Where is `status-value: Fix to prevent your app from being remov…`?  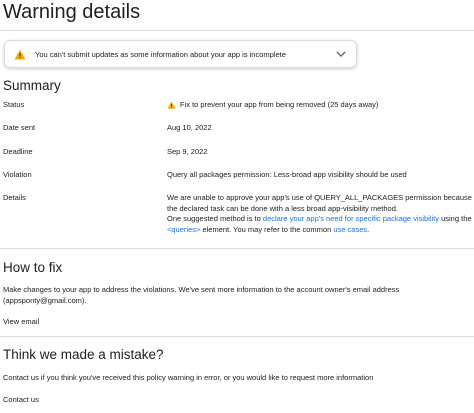 status-value: Fix to prevent your app from being remov… is located at coordinates (272, 105).